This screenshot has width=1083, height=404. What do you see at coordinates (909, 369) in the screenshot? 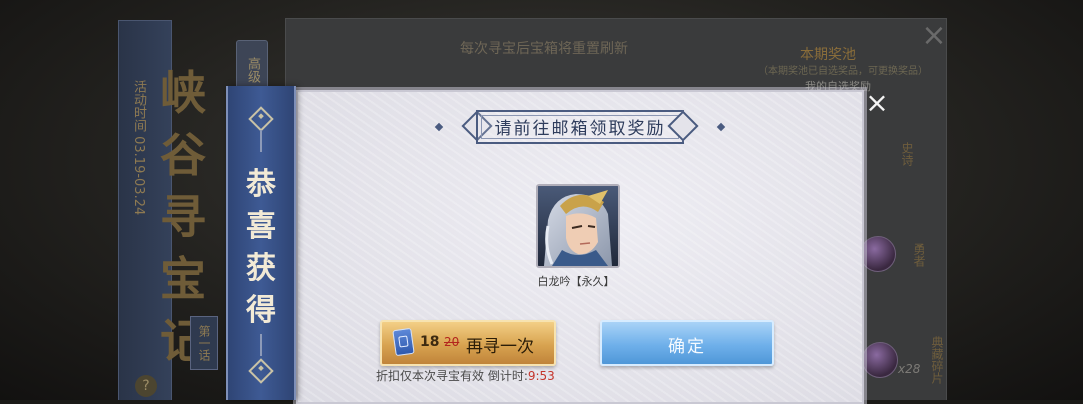
I see `prize-count: x28` at bounding box center [909, 369].